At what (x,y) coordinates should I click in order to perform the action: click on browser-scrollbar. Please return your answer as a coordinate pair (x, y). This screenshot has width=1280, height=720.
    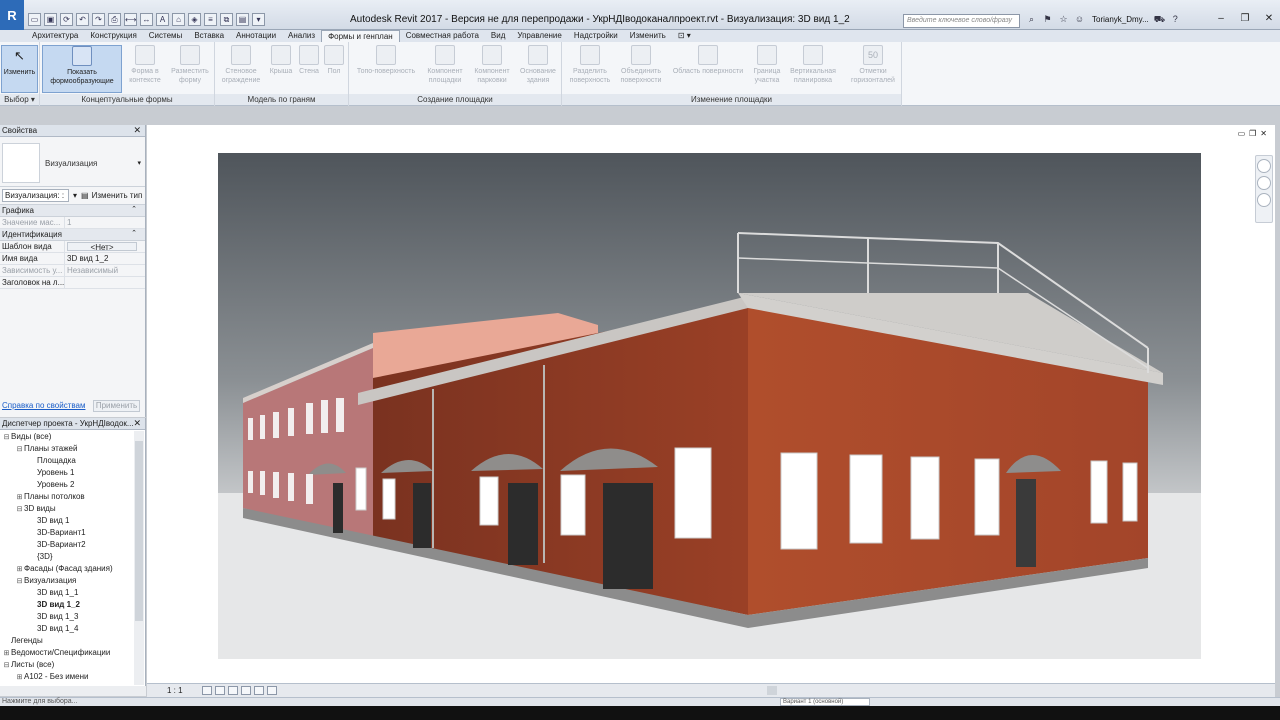
    Looking at the image, I should click on (139, 558).